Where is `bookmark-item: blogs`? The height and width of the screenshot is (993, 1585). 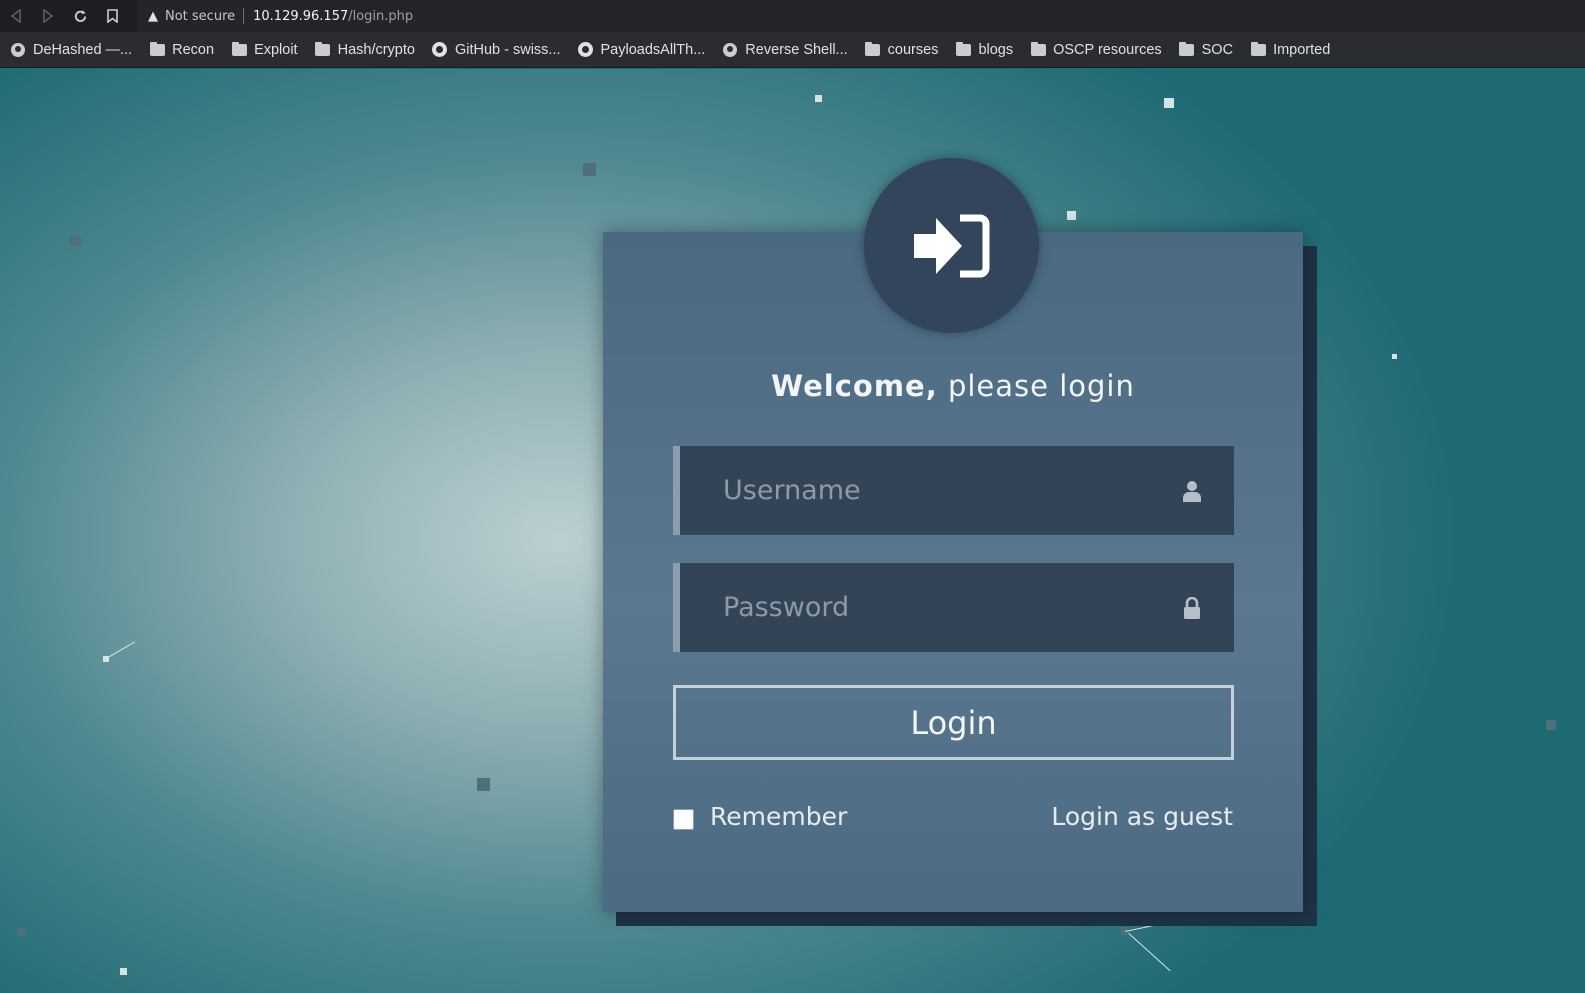
bookmark-item: blogs is located at coordinates (984, 49).